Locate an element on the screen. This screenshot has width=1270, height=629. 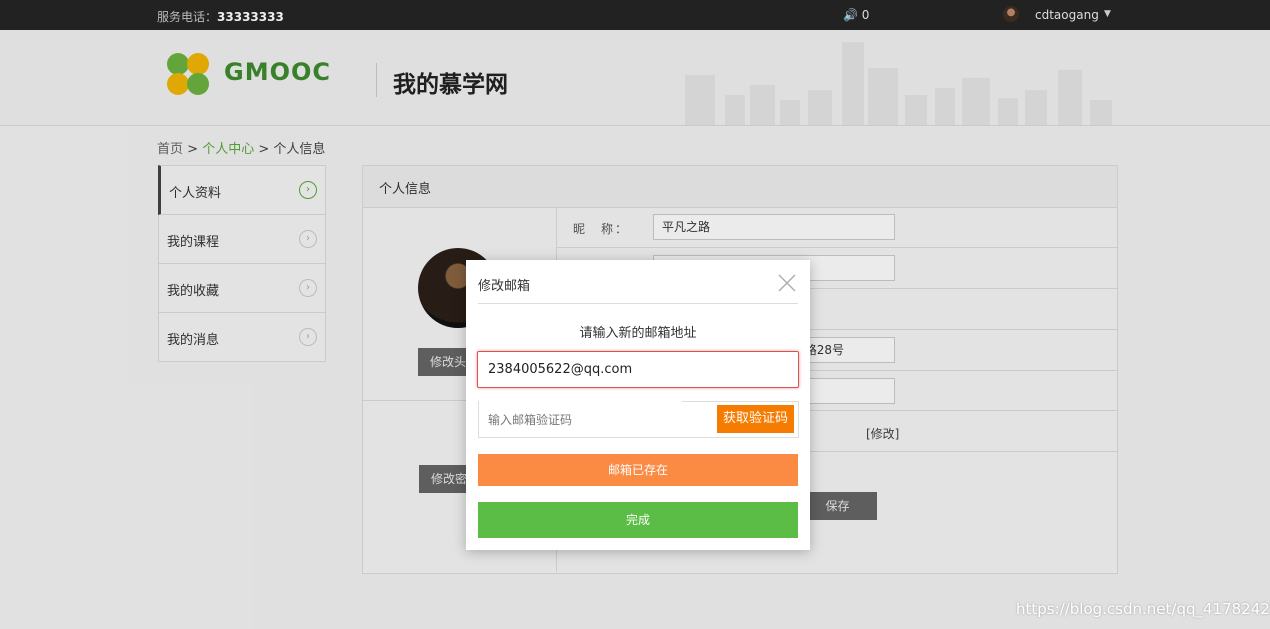
caret-down-icon: ▼ is located at coordinates (1107, 14).